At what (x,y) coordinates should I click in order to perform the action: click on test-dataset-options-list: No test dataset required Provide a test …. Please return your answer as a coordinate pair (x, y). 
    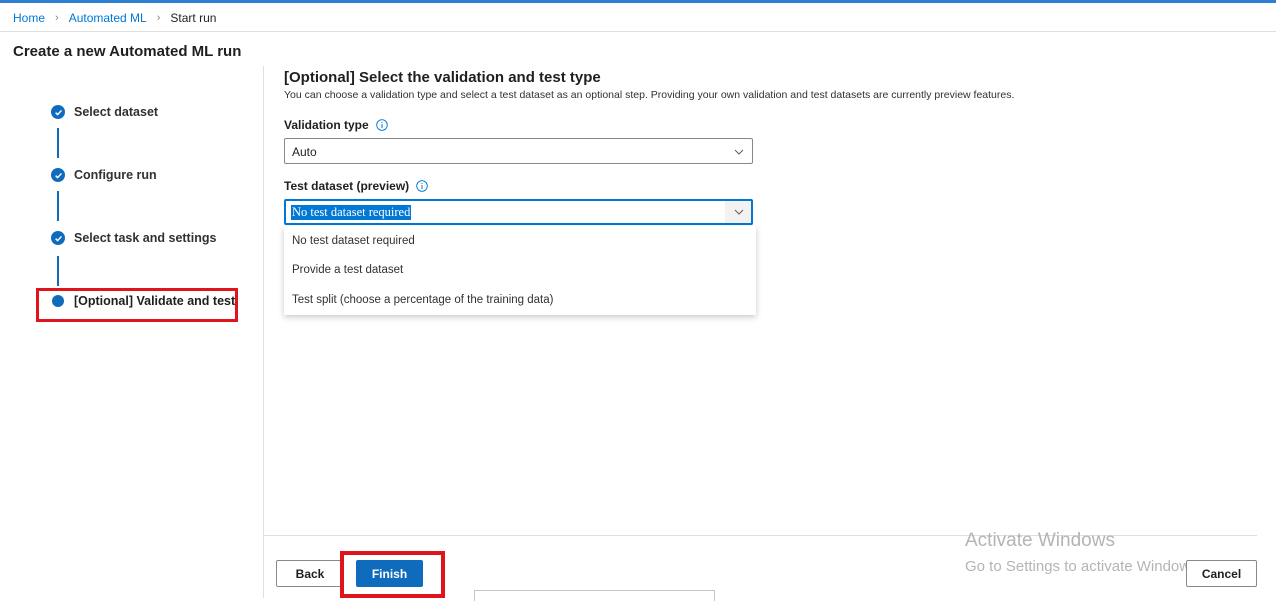
    Looking at the image, I should click on (520, 270).